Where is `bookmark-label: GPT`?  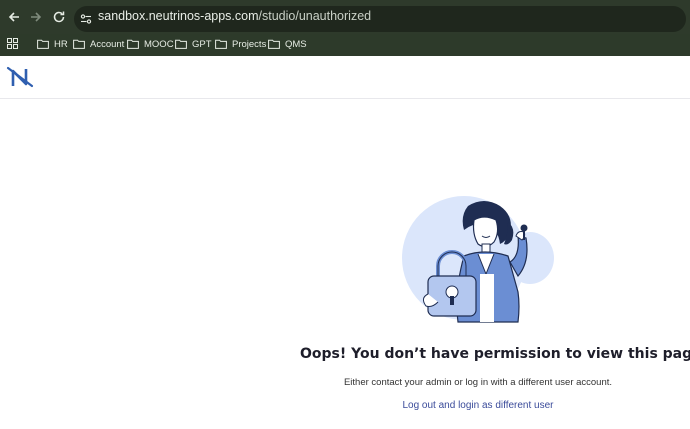 bookmark-label: GPT is located at coordinates (202, 44).